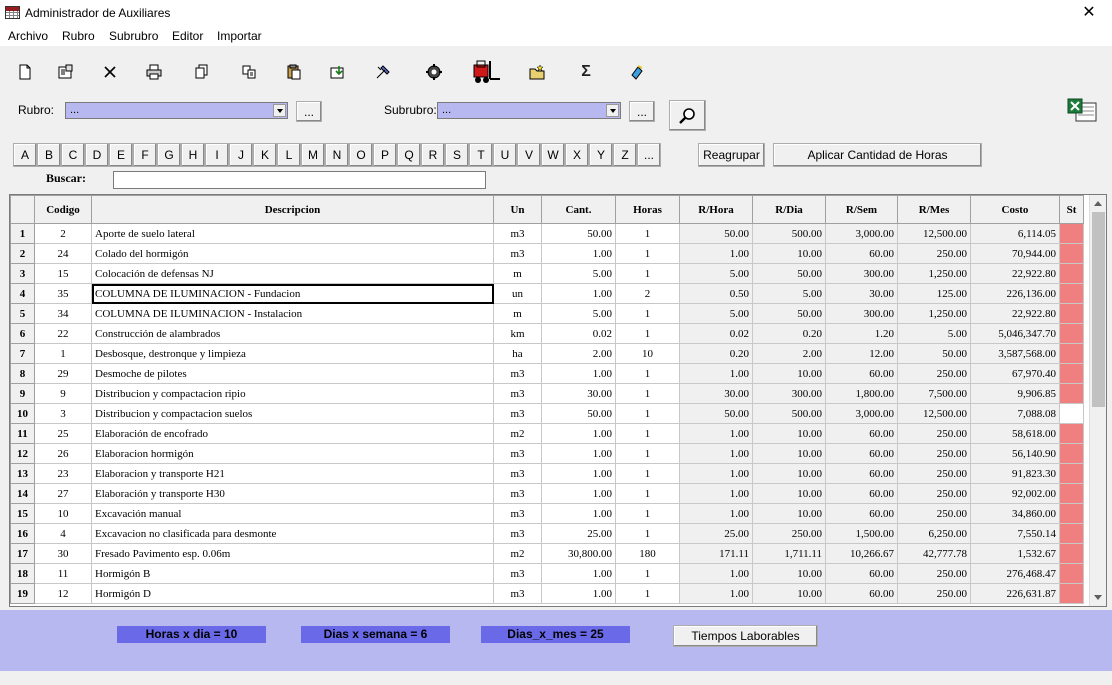  I want to click on cell-costo: 1,532.67, so click(1015, 553).